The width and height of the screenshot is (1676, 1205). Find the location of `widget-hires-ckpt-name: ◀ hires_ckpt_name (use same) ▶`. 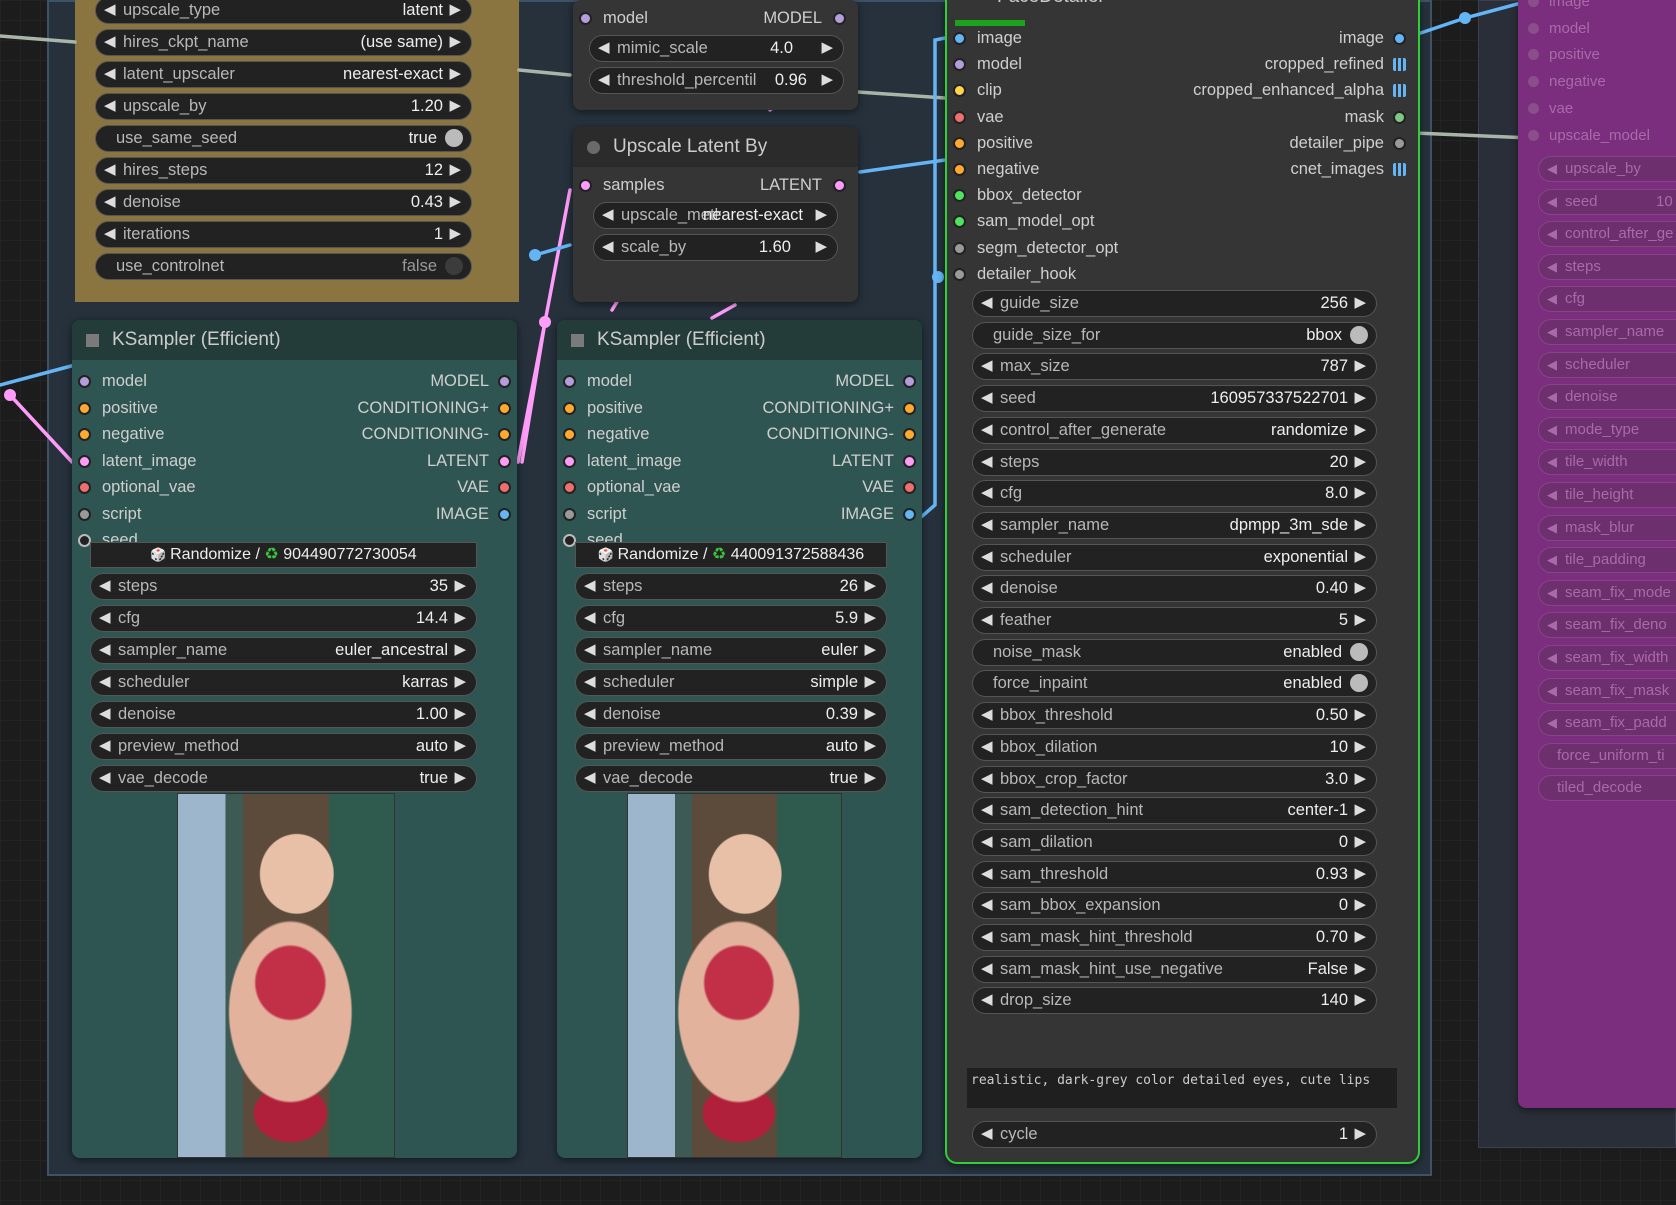

widget-hires-ckpt-name: ◀ hires_ckpt_name (use same) ▶ is located at coordinates (283, 42).